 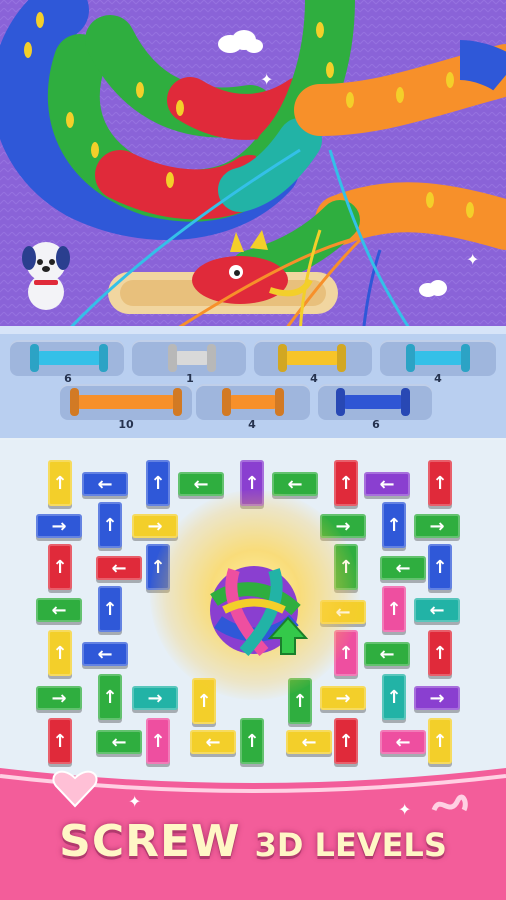 I want to click on headline: SCREW 3D LEVELS, so click(x=253, y=841).